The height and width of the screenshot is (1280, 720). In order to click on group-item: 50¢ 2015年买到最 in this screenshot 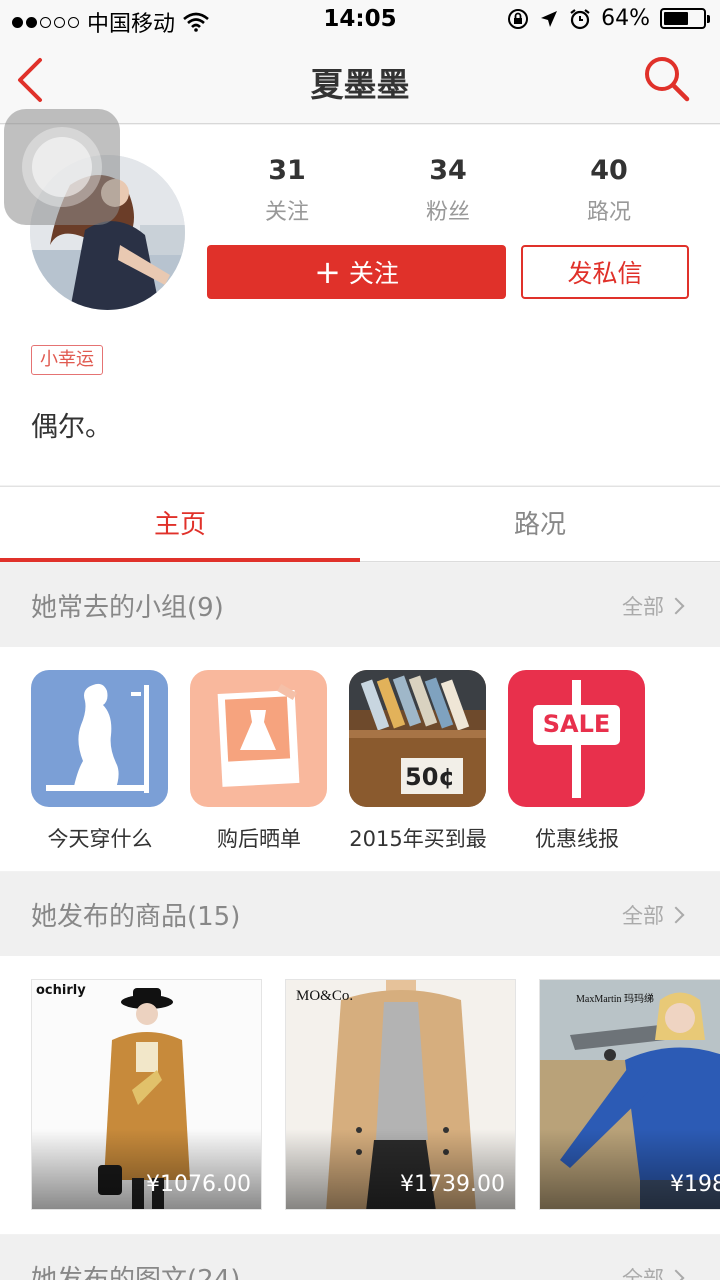, I will do `click(418, 761)`.